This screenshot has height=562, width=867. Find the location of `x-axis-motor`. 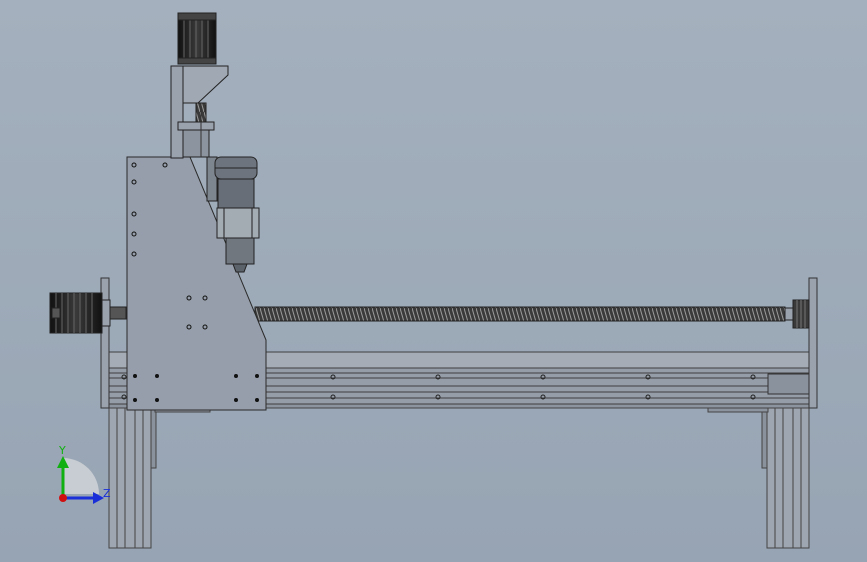

x-axis-motor is located at coordinates (797, 314).